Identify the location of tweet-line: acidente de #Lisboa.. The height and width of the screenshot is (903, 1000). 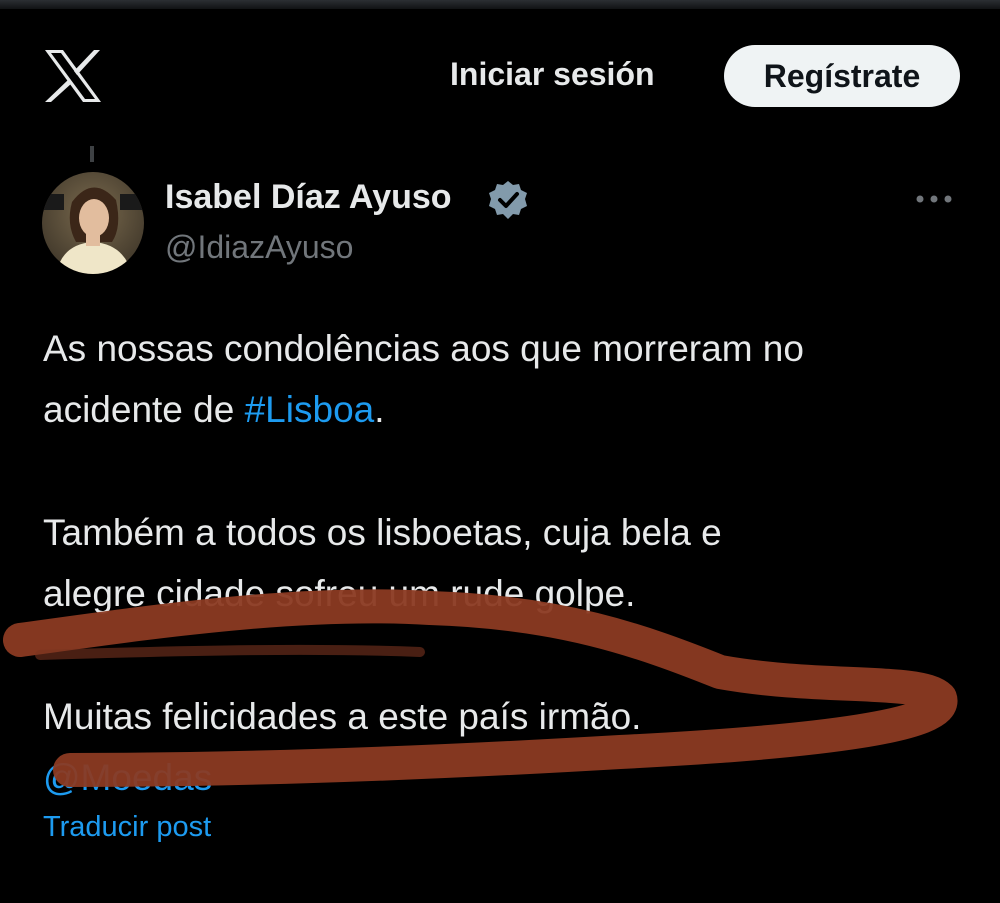
(503, 409).